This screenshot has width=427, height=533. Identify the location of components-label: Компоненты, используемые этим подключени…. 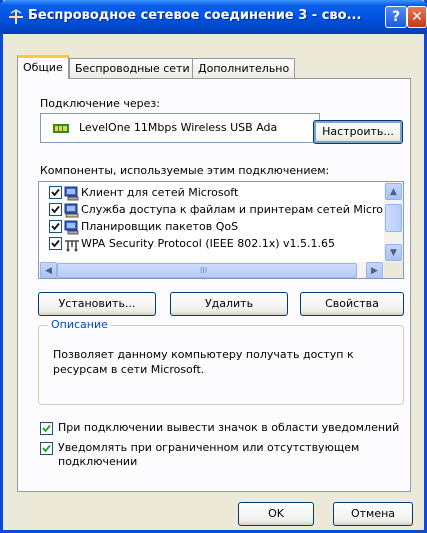
(185, 170).